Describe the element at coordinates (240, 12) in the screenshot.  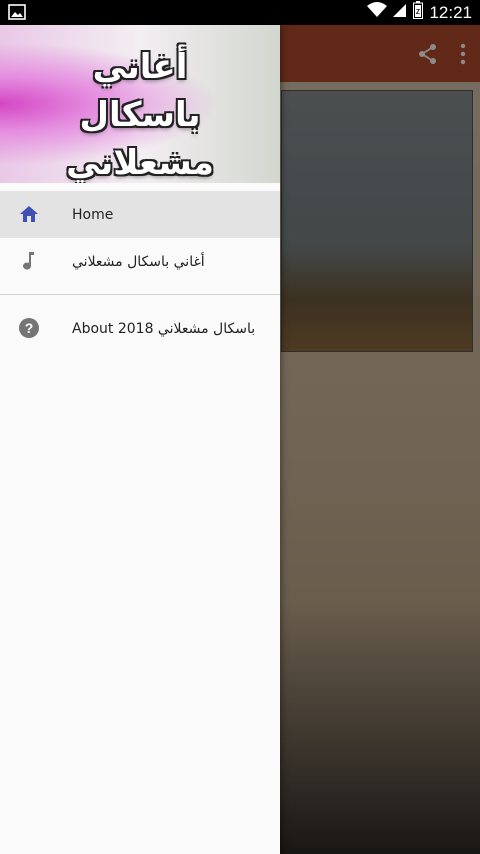
I see `status-bar: z 12:21` at that location.